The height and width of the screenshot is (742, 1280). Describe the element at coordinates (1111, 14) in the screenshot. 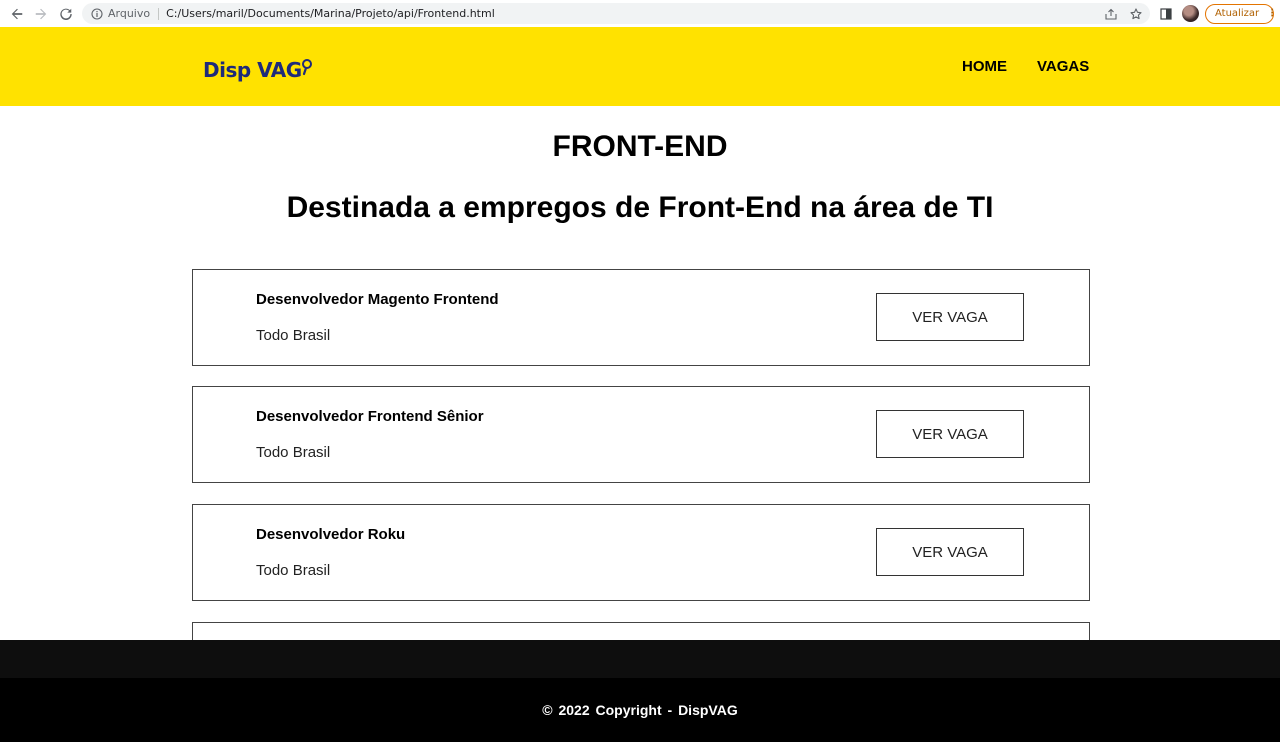

I see `share-icon` at that location.